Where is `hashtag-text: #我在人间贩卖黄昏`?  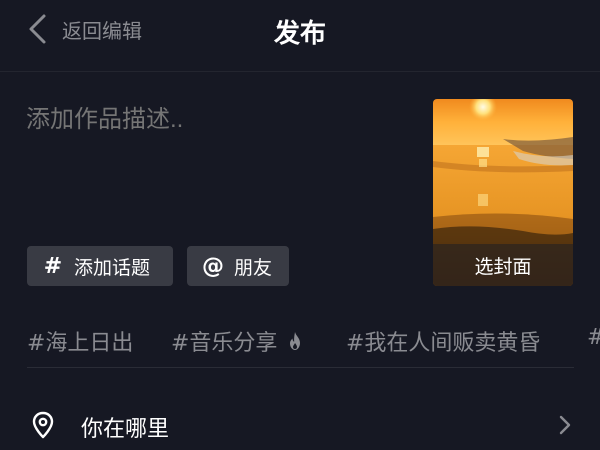
hashtag-text: #我在人间贩卖黄昏 is located at coordinates (443, 343).